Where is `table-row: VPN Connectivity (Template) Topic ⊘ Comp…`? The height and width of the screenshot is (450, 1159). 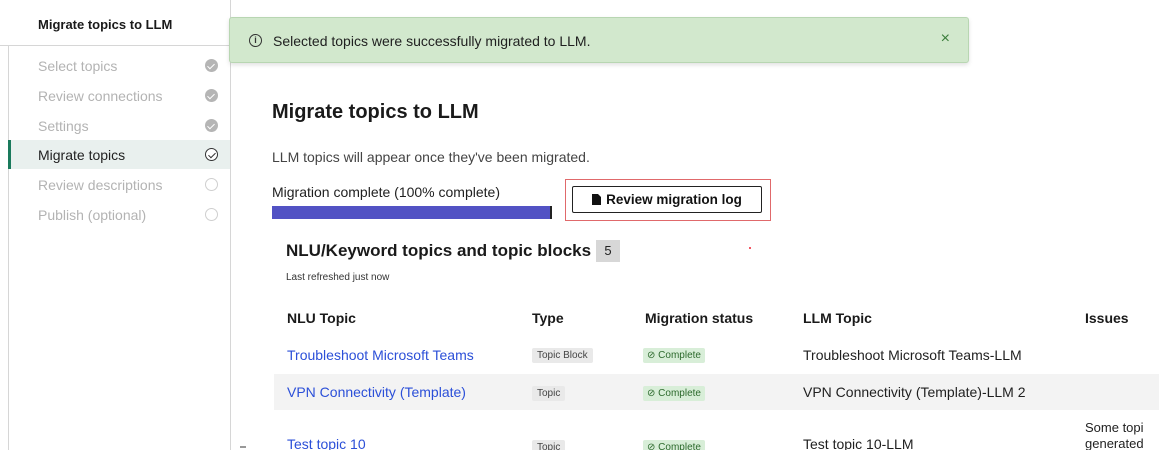 table-row: VPN Connectivity (Template) Topic ⊘ Comp… is located at coordinates (716, 392).